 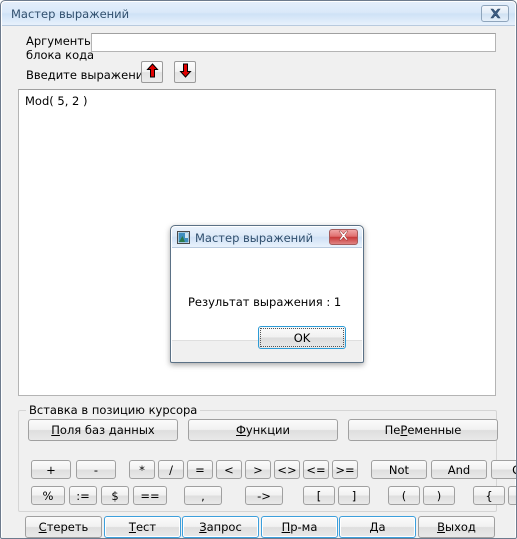 I want to click on operator-button-btn: (, so click(x=404, y=495).